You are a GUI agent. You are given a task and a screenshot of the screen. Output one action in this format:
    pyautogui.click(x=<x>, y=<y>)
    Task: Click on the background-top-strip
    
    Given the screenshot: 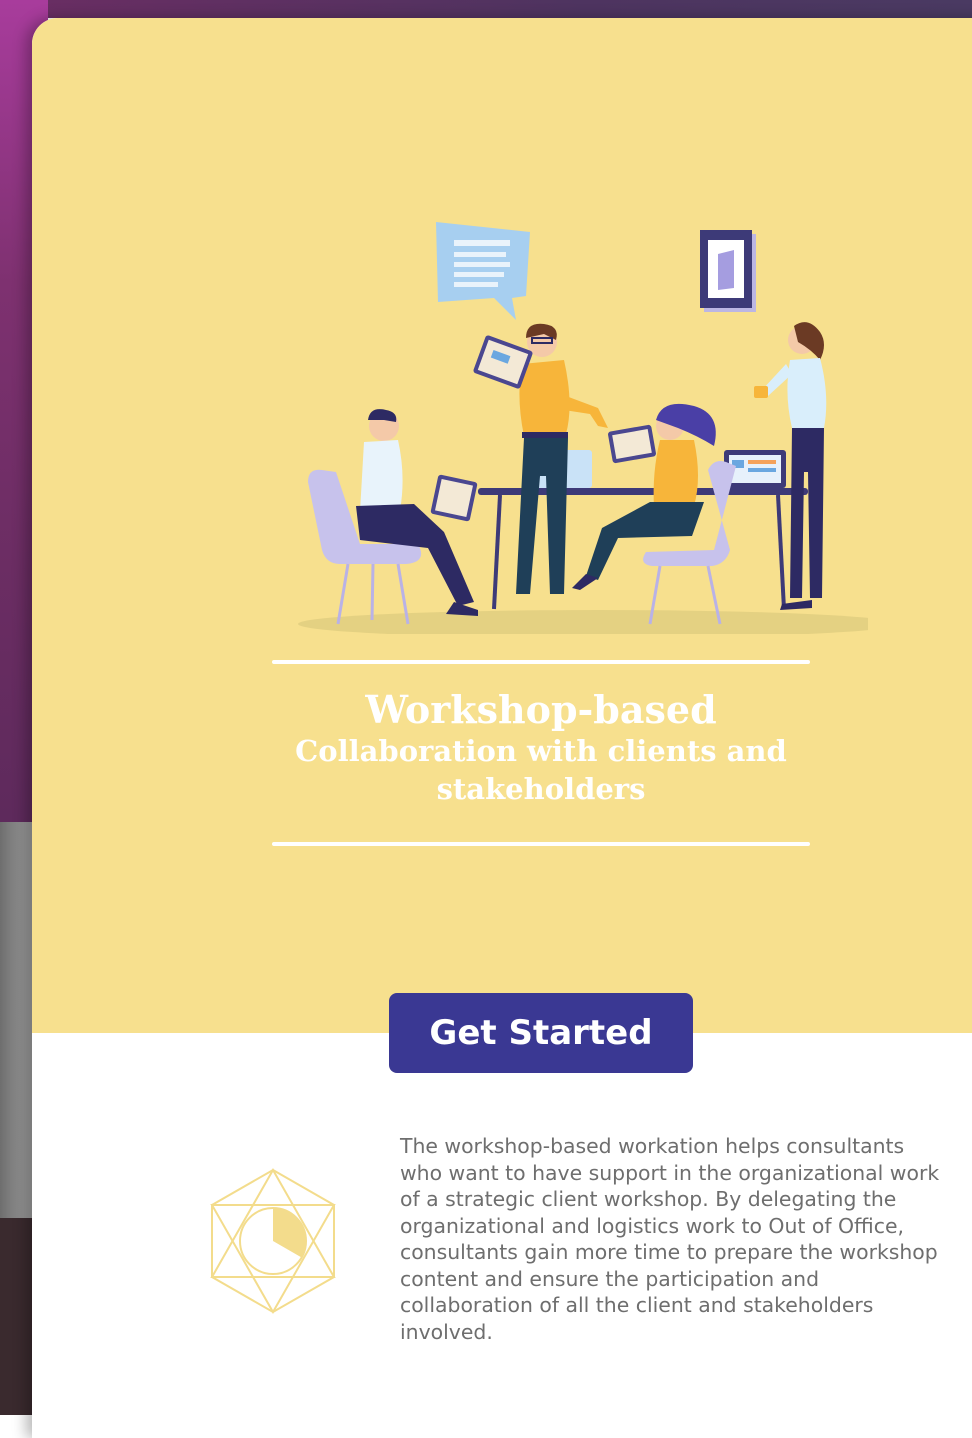 What is the action you would take?
    pyautogui.click(x=486, y=9)
    